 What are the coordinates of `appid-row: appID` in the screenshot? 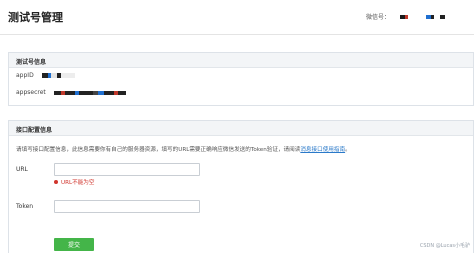 It's located at (45, 75).